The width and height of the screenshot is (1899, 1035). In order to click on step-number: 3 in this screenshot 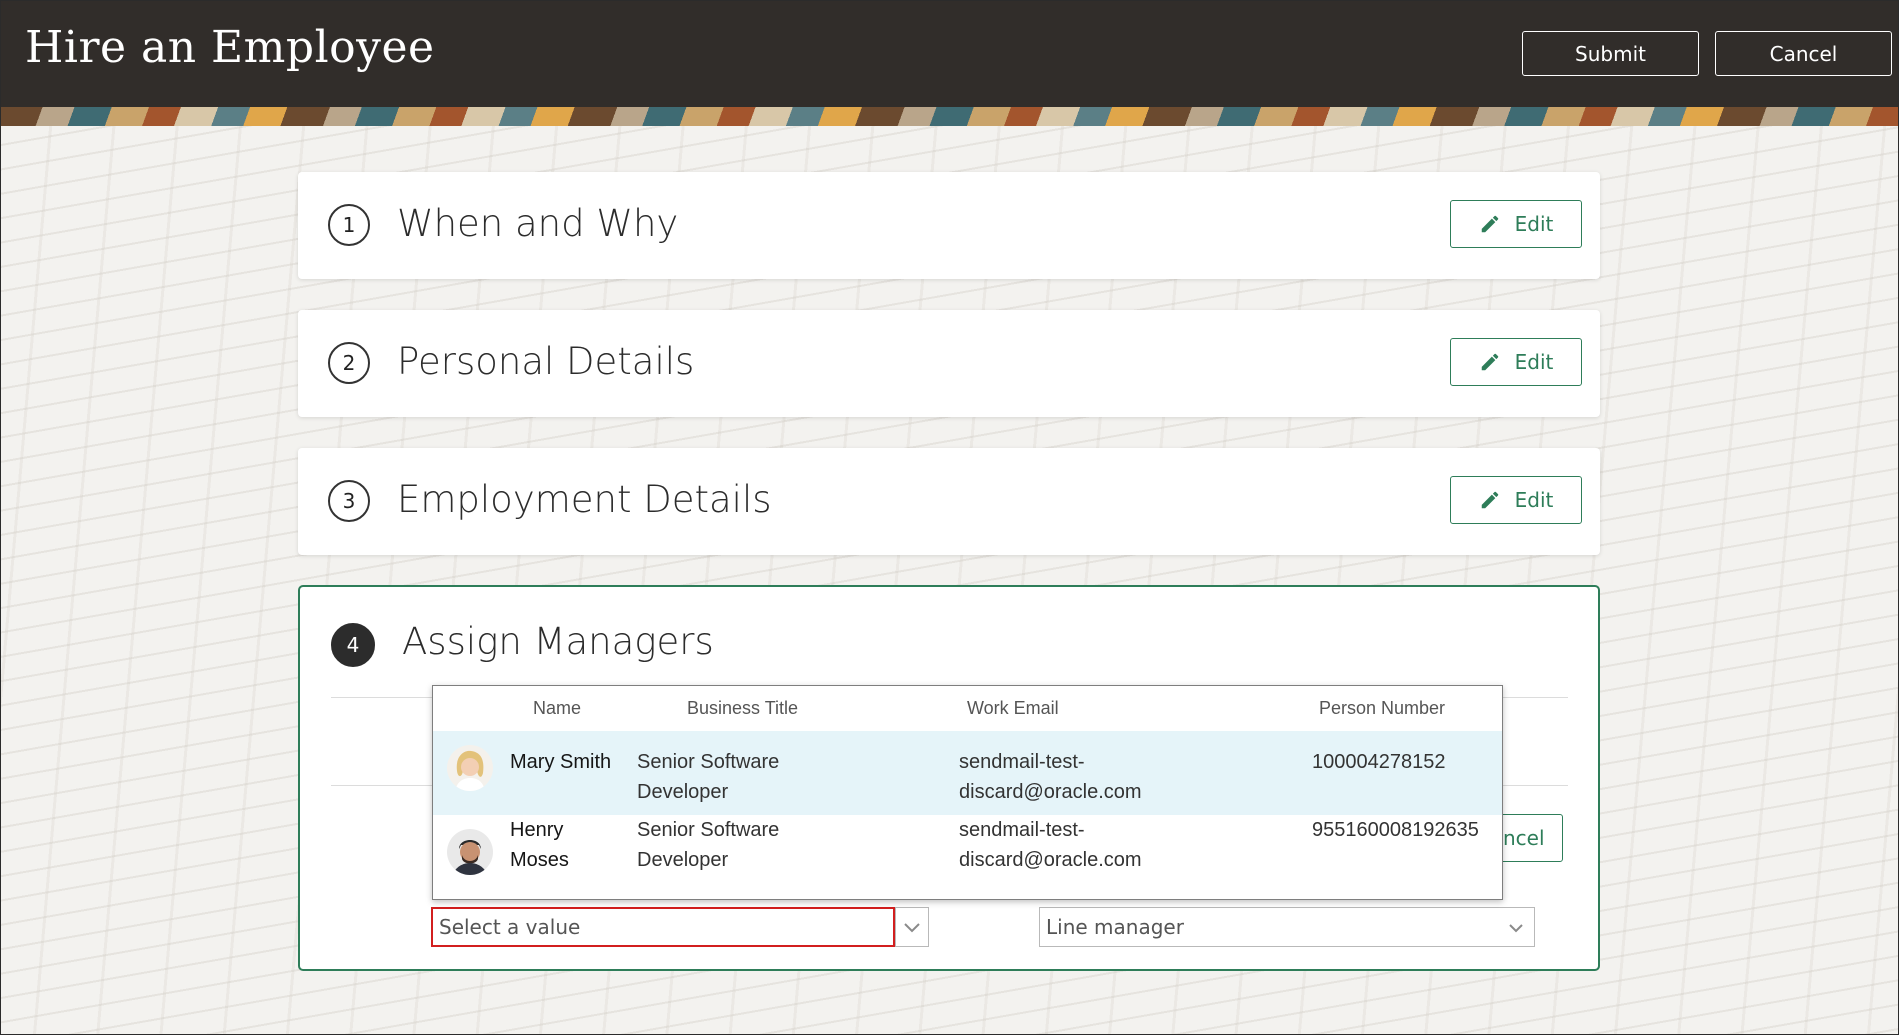, I will do `click(349, 501)`.